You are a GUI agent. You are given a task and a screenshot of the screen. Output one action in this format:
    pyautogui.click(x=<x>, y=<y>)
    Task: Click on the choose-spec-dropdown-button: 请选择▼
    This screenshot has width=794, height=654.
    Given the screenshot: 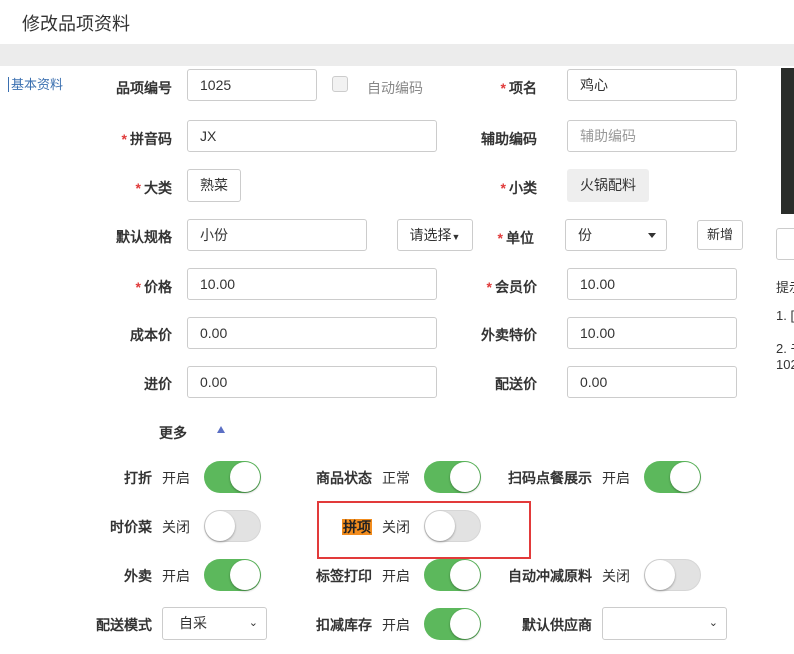 What is the action you would take?
    pyautogui.click(x=435, y=235)
    